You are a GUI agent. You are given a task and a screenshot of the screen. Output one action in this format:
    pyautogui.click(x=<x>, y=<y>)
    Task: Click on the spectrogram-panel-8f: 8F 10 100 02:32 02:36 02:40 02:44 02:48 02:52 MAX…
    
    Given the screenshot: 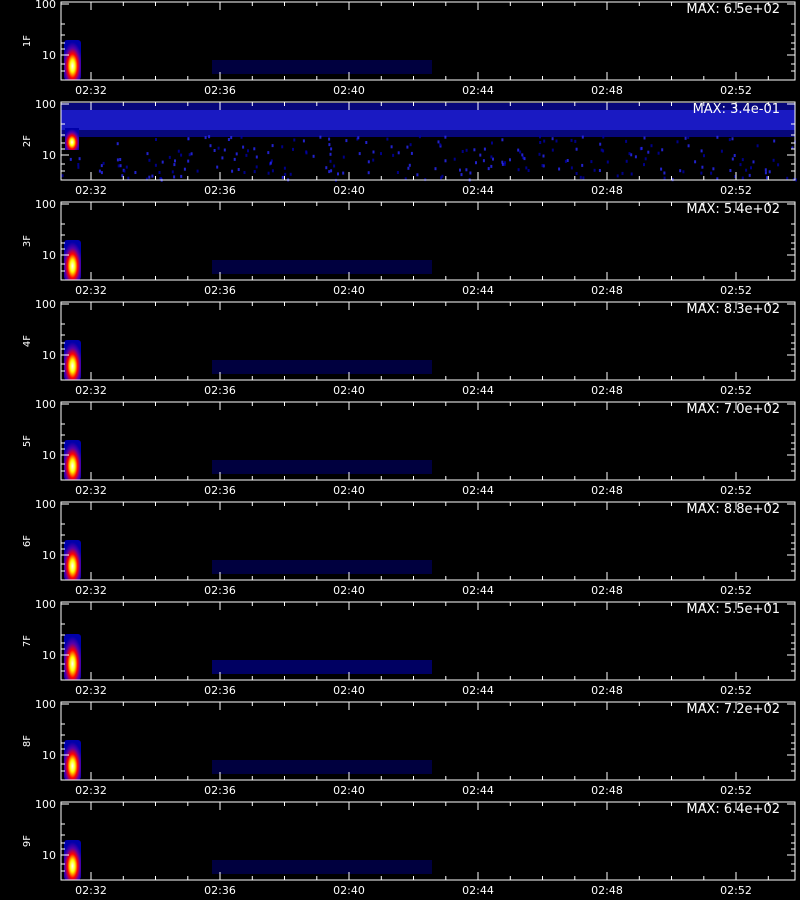 What is the action you would take?
    pyautogui.click(x=400, y=750)
    